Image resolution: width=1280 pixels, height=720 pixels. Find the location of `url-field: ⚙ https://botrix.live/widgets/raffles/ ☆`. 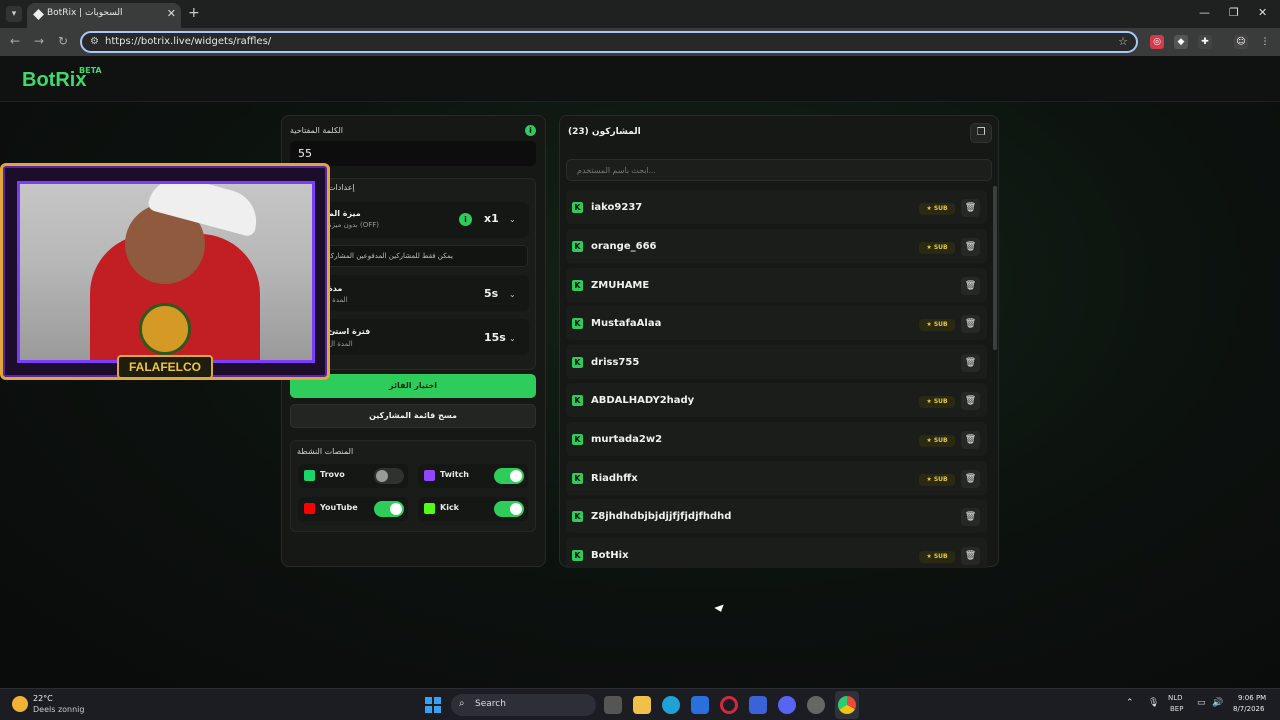

url-field: ⚙ https://botrix.live/widgets/raffles/ ☆ is located at coordinates (609, 42).